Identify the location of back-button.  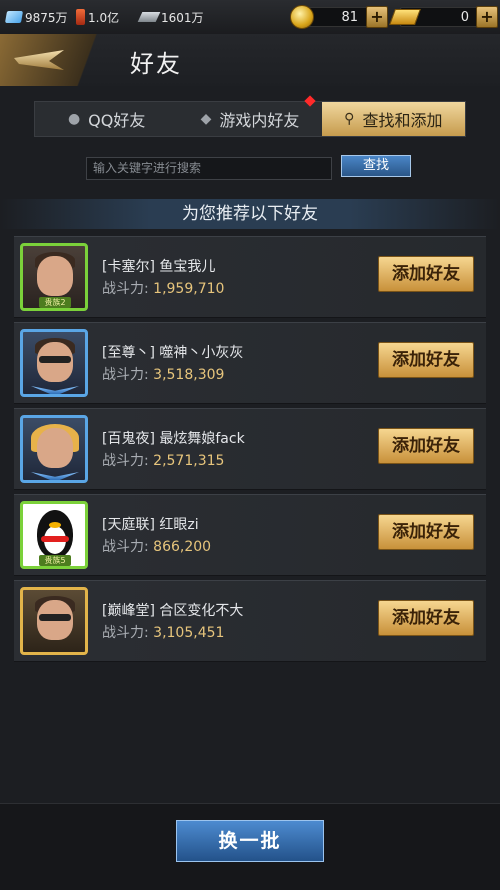
(59, 60).